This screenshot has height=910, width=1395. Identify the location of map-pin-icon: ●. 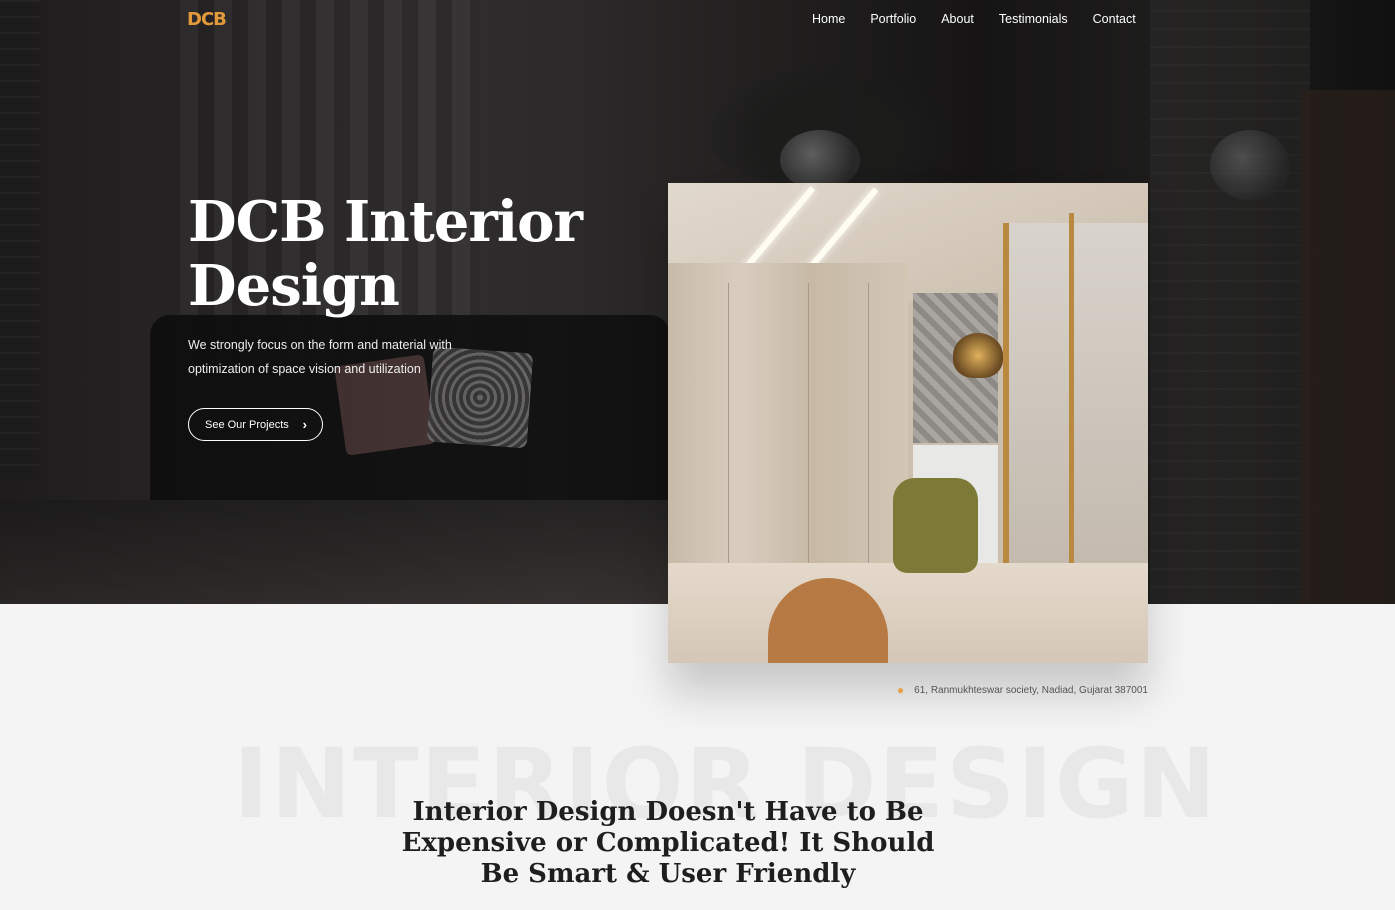
(900, 690).